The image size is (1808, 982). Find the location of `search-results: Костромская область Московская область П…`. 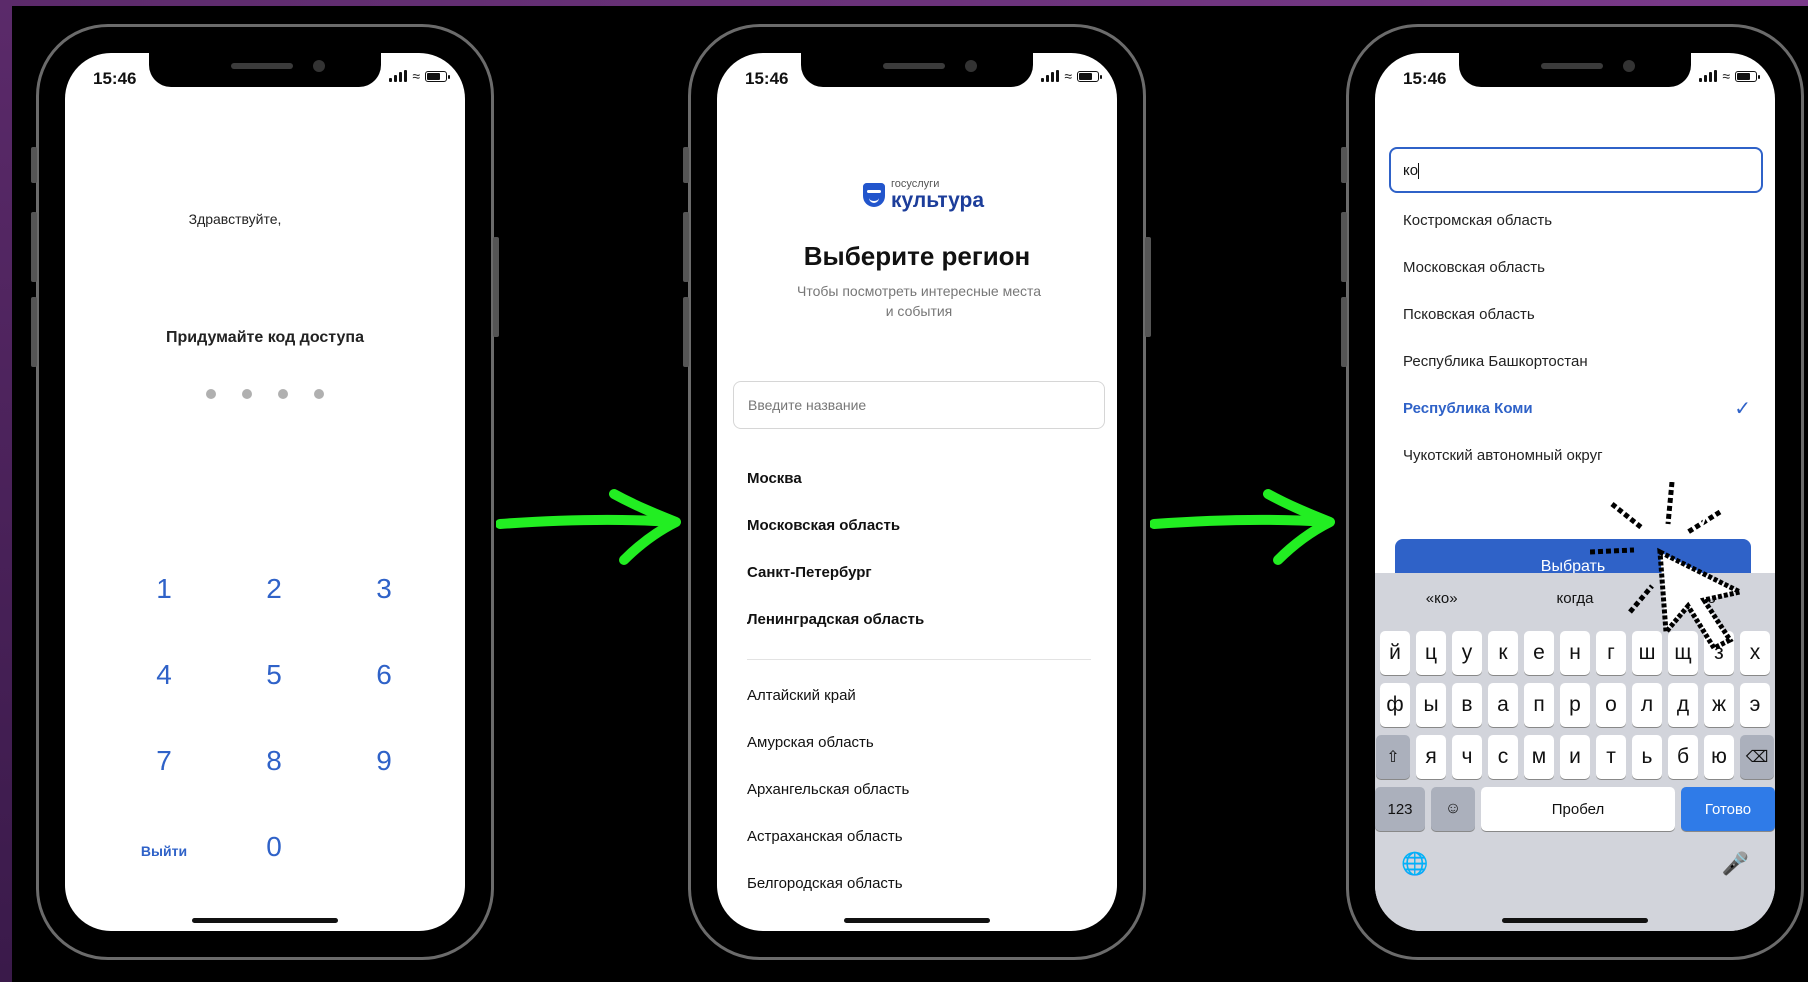

search-results: Костромская область Московская область П… is located at coordinates (1577, 352).